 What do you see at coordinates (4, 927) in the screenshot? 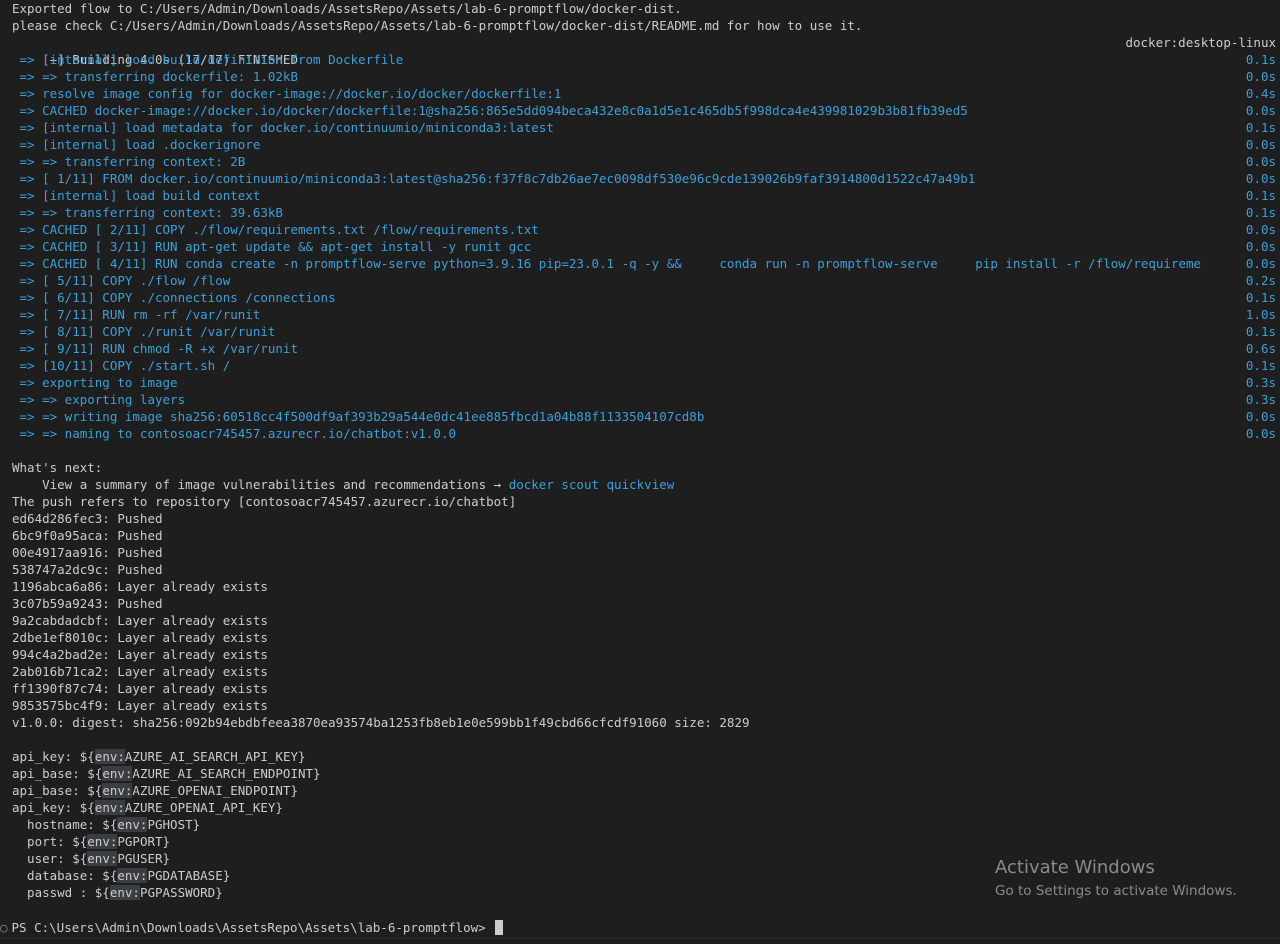
I see `prompt-marker-icon: ○` at bounding box center [4, 927].